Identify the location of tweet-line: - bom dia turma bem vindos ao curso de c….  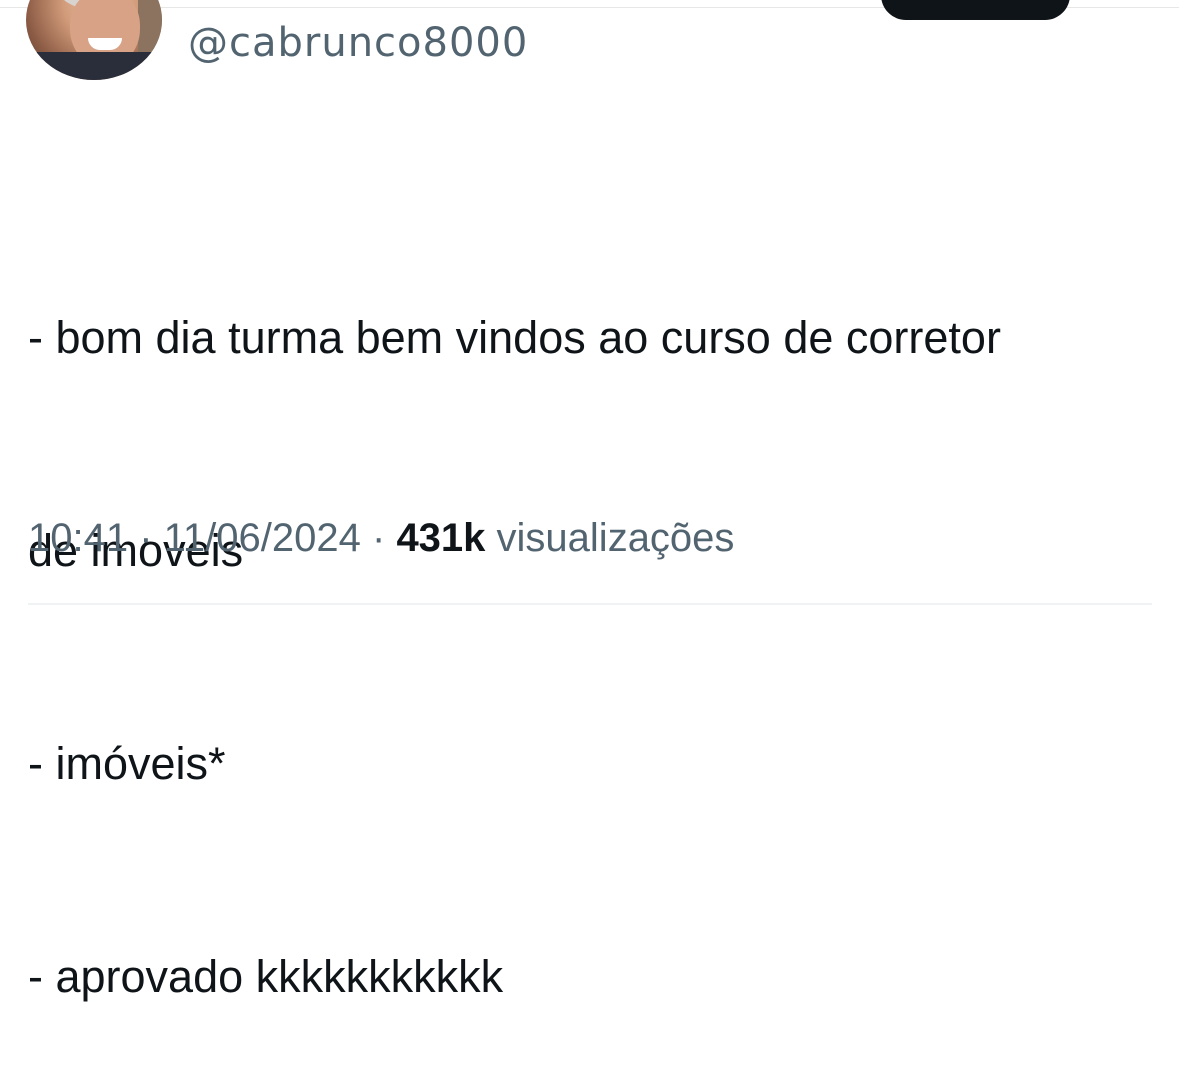
(514, 337).